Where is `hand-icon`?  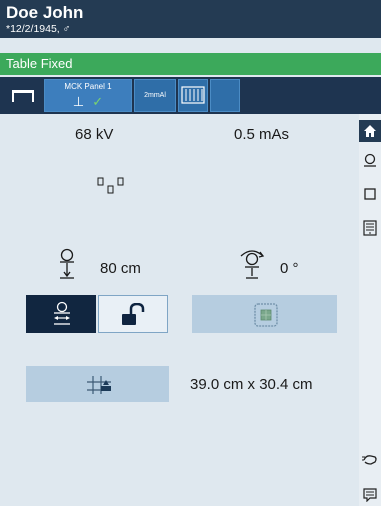
hand-icon is located at coordinates (369, 460).